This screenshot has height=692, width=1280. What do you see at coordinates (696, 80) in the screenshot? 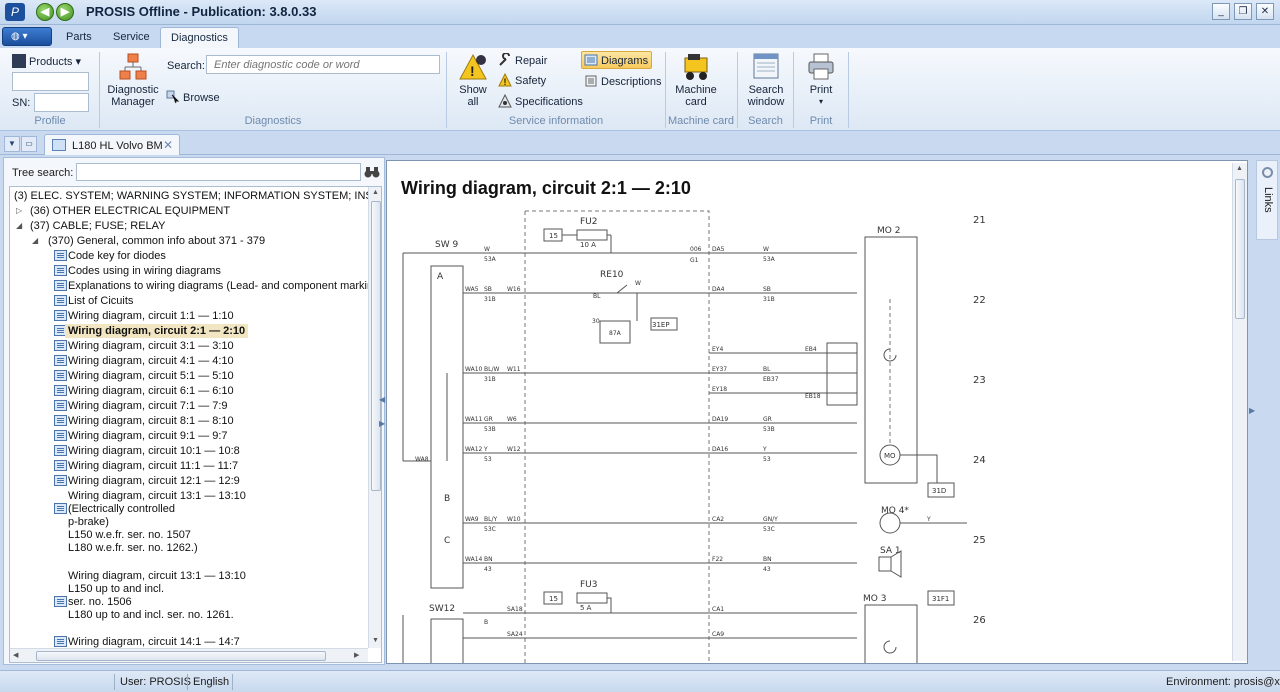
I see `machine-card-button: Machine card` at bounding box center [696, 80].